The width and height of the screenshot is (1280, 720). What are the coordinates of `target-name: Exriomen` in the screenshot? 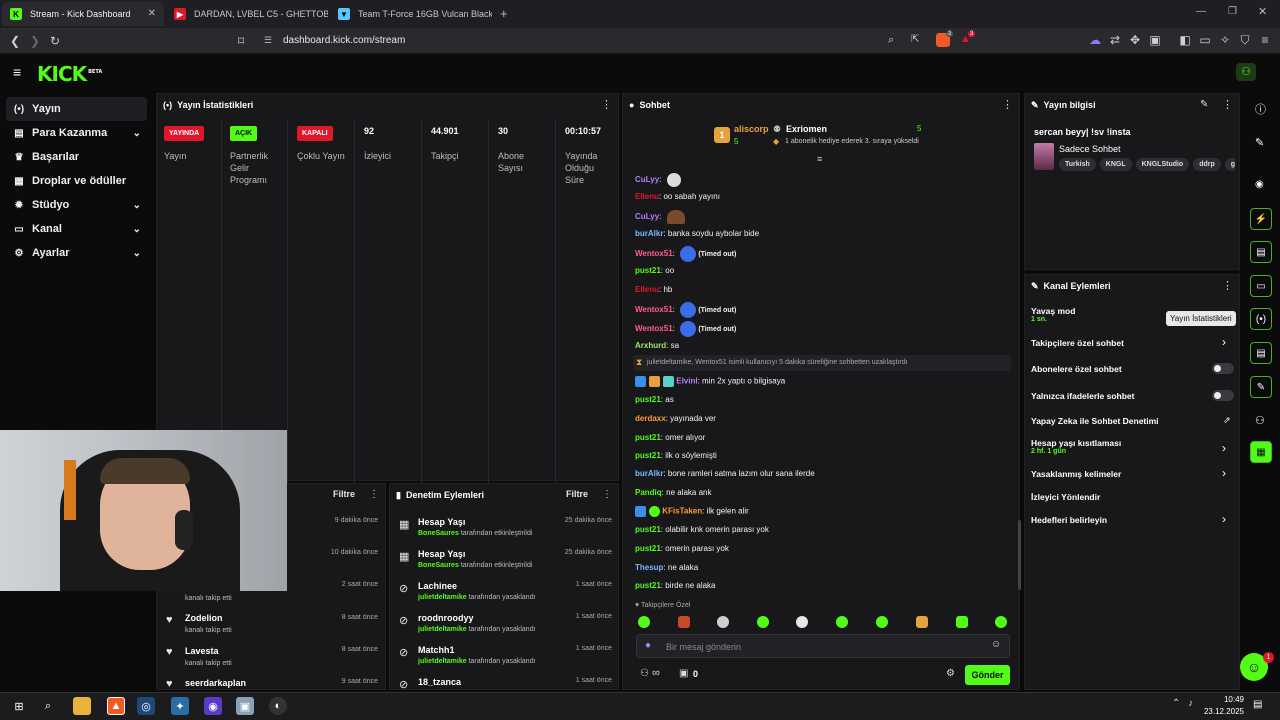 It's located at (806, 129).